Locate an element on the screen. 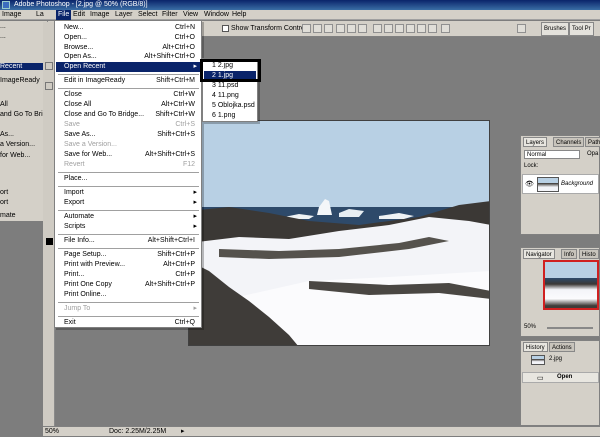 The image size is (600, 437). recent-file-item: 3 11.psd is located at coordinates (230, 86).